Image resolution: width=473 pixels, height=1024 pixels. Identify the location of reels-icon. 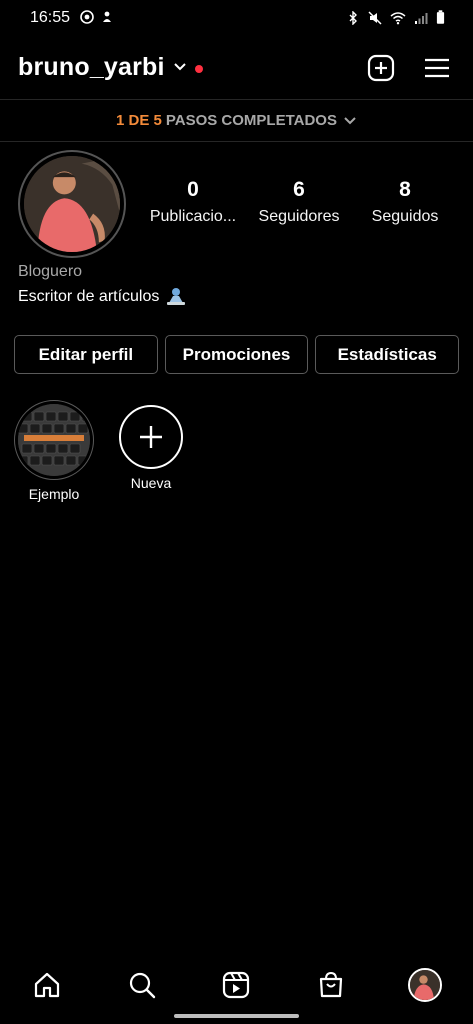
(236, 985).